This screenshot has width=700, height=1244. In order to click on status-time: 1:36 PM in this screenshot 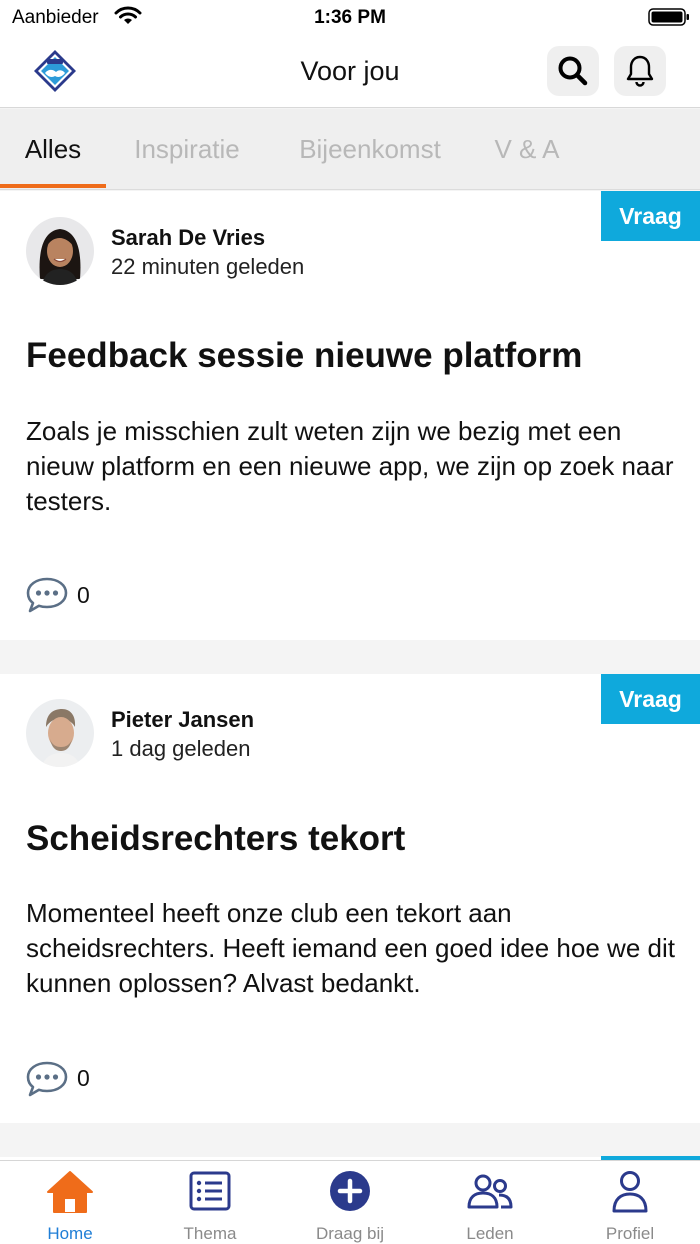, I will do `click(350, 17)`.